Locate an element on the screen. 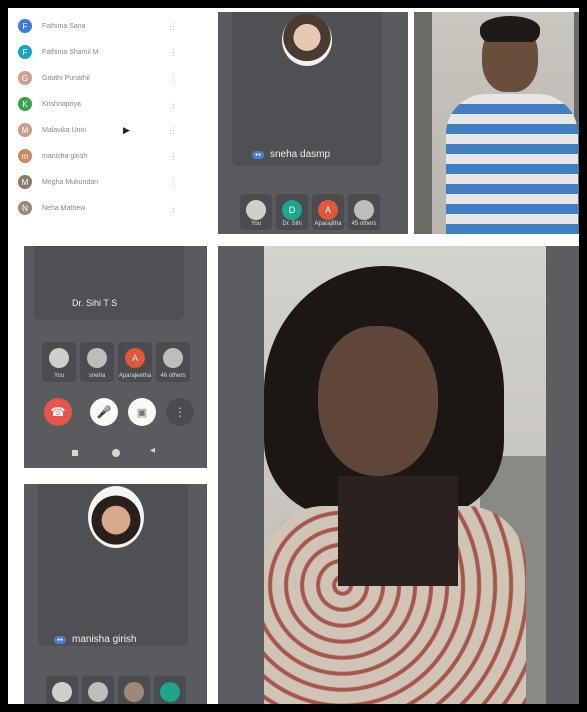 The height and width of the screenshot is (712, 587). speaker-name-bar: ●● sneha dasmp is located at coordinates (291, 154).